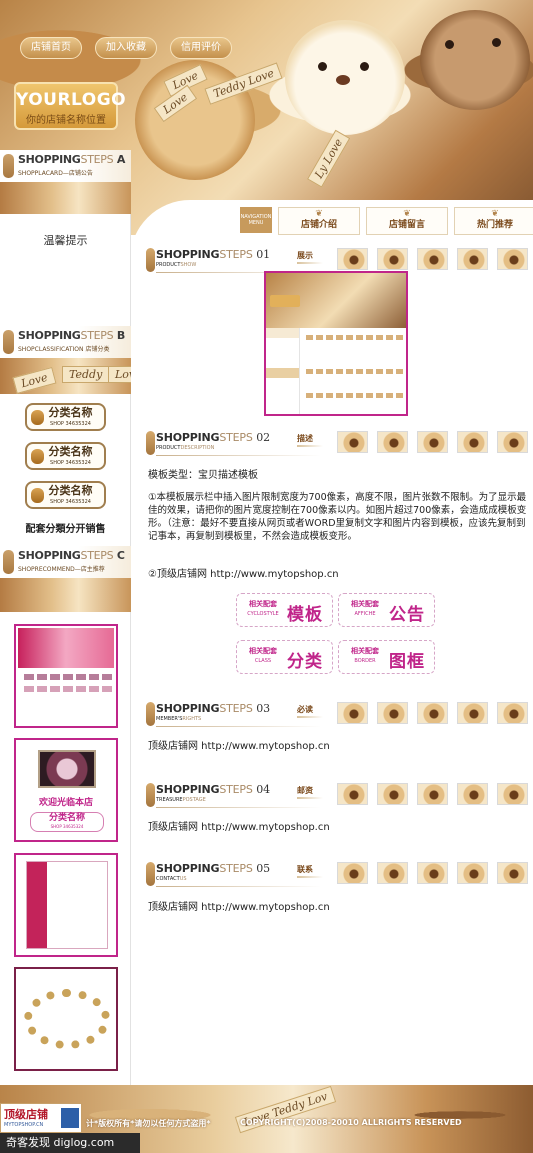  Describe the element at coordinates (66, 676) in the screenshot. I see `promo-image-store-template` at that location.